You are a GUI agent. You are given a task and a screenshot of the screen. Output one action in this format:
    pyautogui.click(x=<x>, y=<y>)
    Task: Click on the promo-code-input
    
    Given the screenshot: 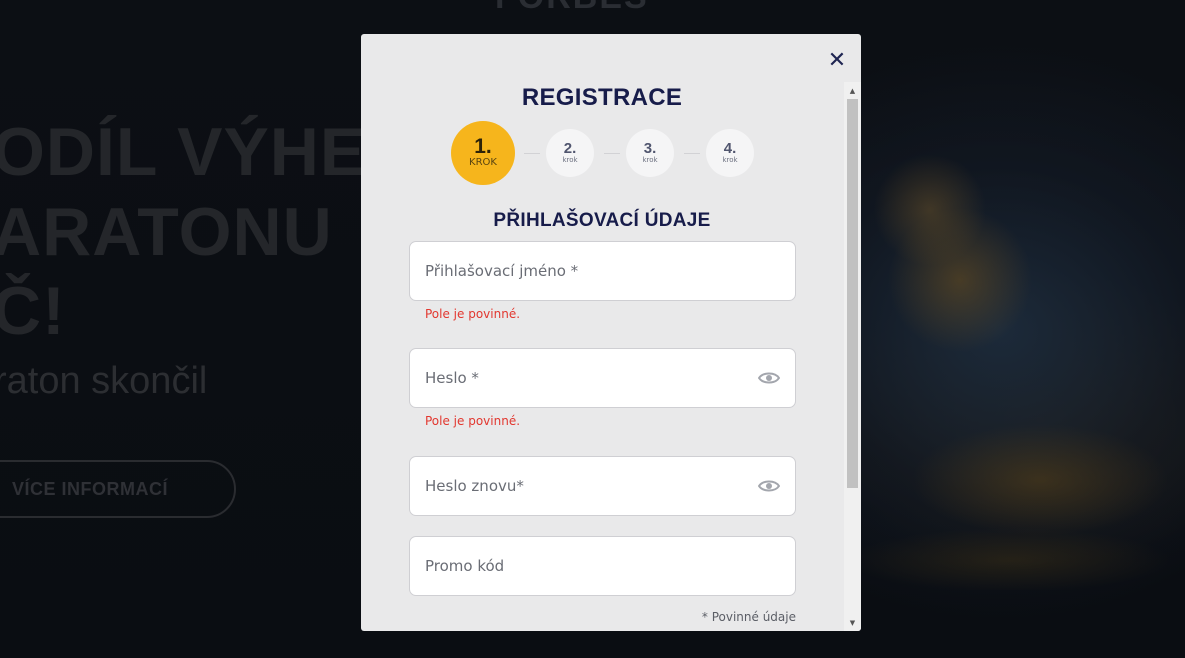 What is the action you would take?
    pyautogui.click(x=602, y=566)
    